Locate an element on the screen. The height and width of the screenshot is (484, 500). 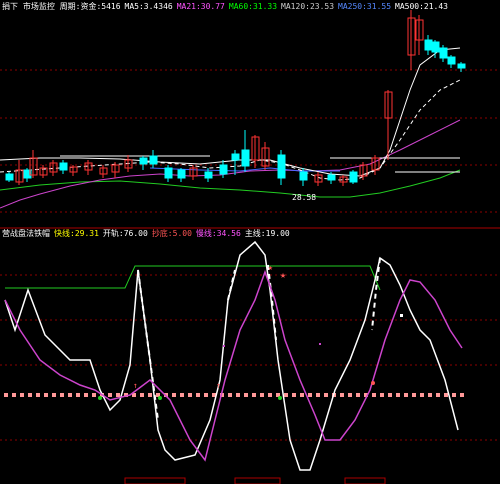
price-label: 28.58 is located at coordinates (304, 197).